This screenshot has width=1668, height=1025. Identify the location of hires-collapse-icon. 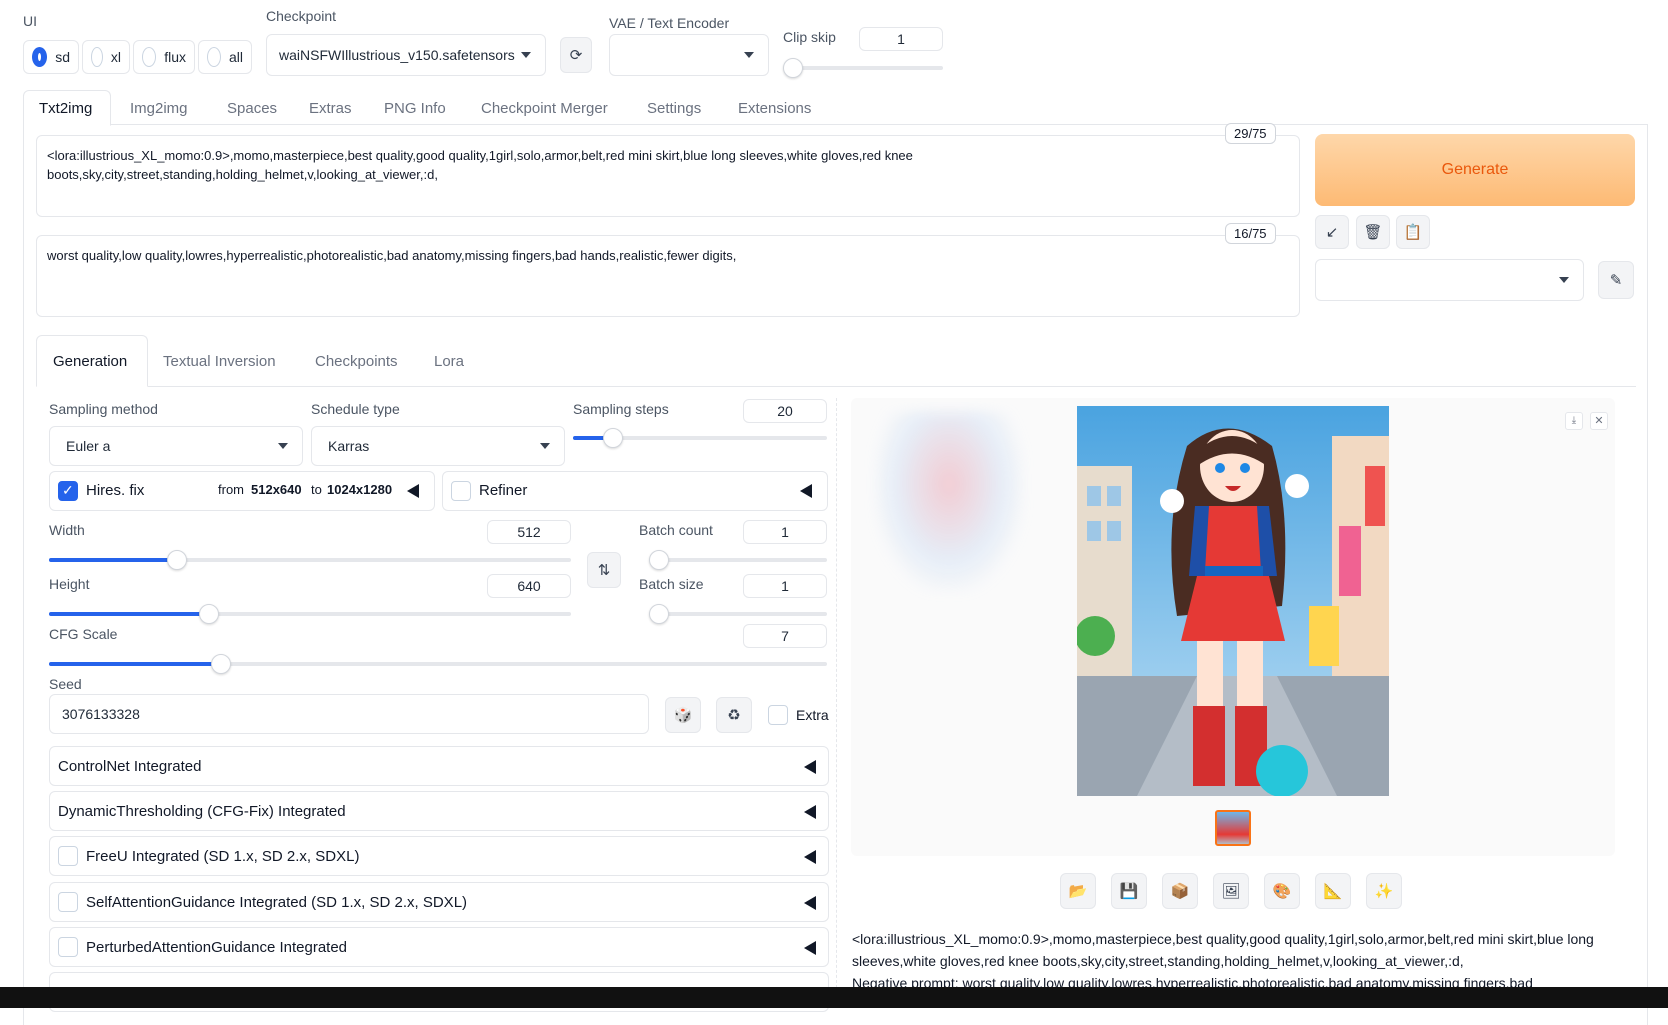
(413, 491).